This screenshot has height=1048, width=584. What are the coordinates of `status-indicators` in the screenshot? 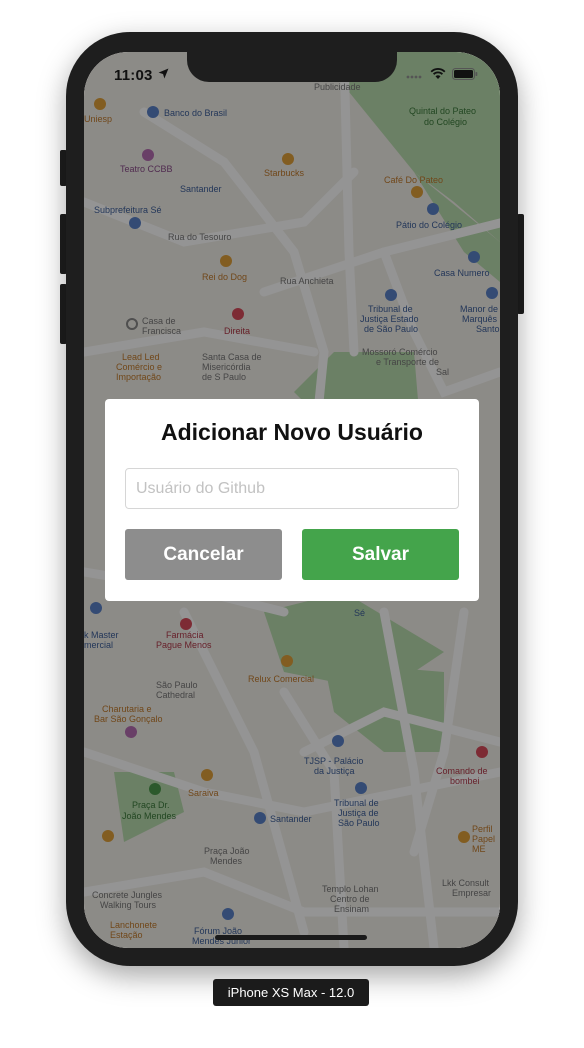 It's located at (442, 74).